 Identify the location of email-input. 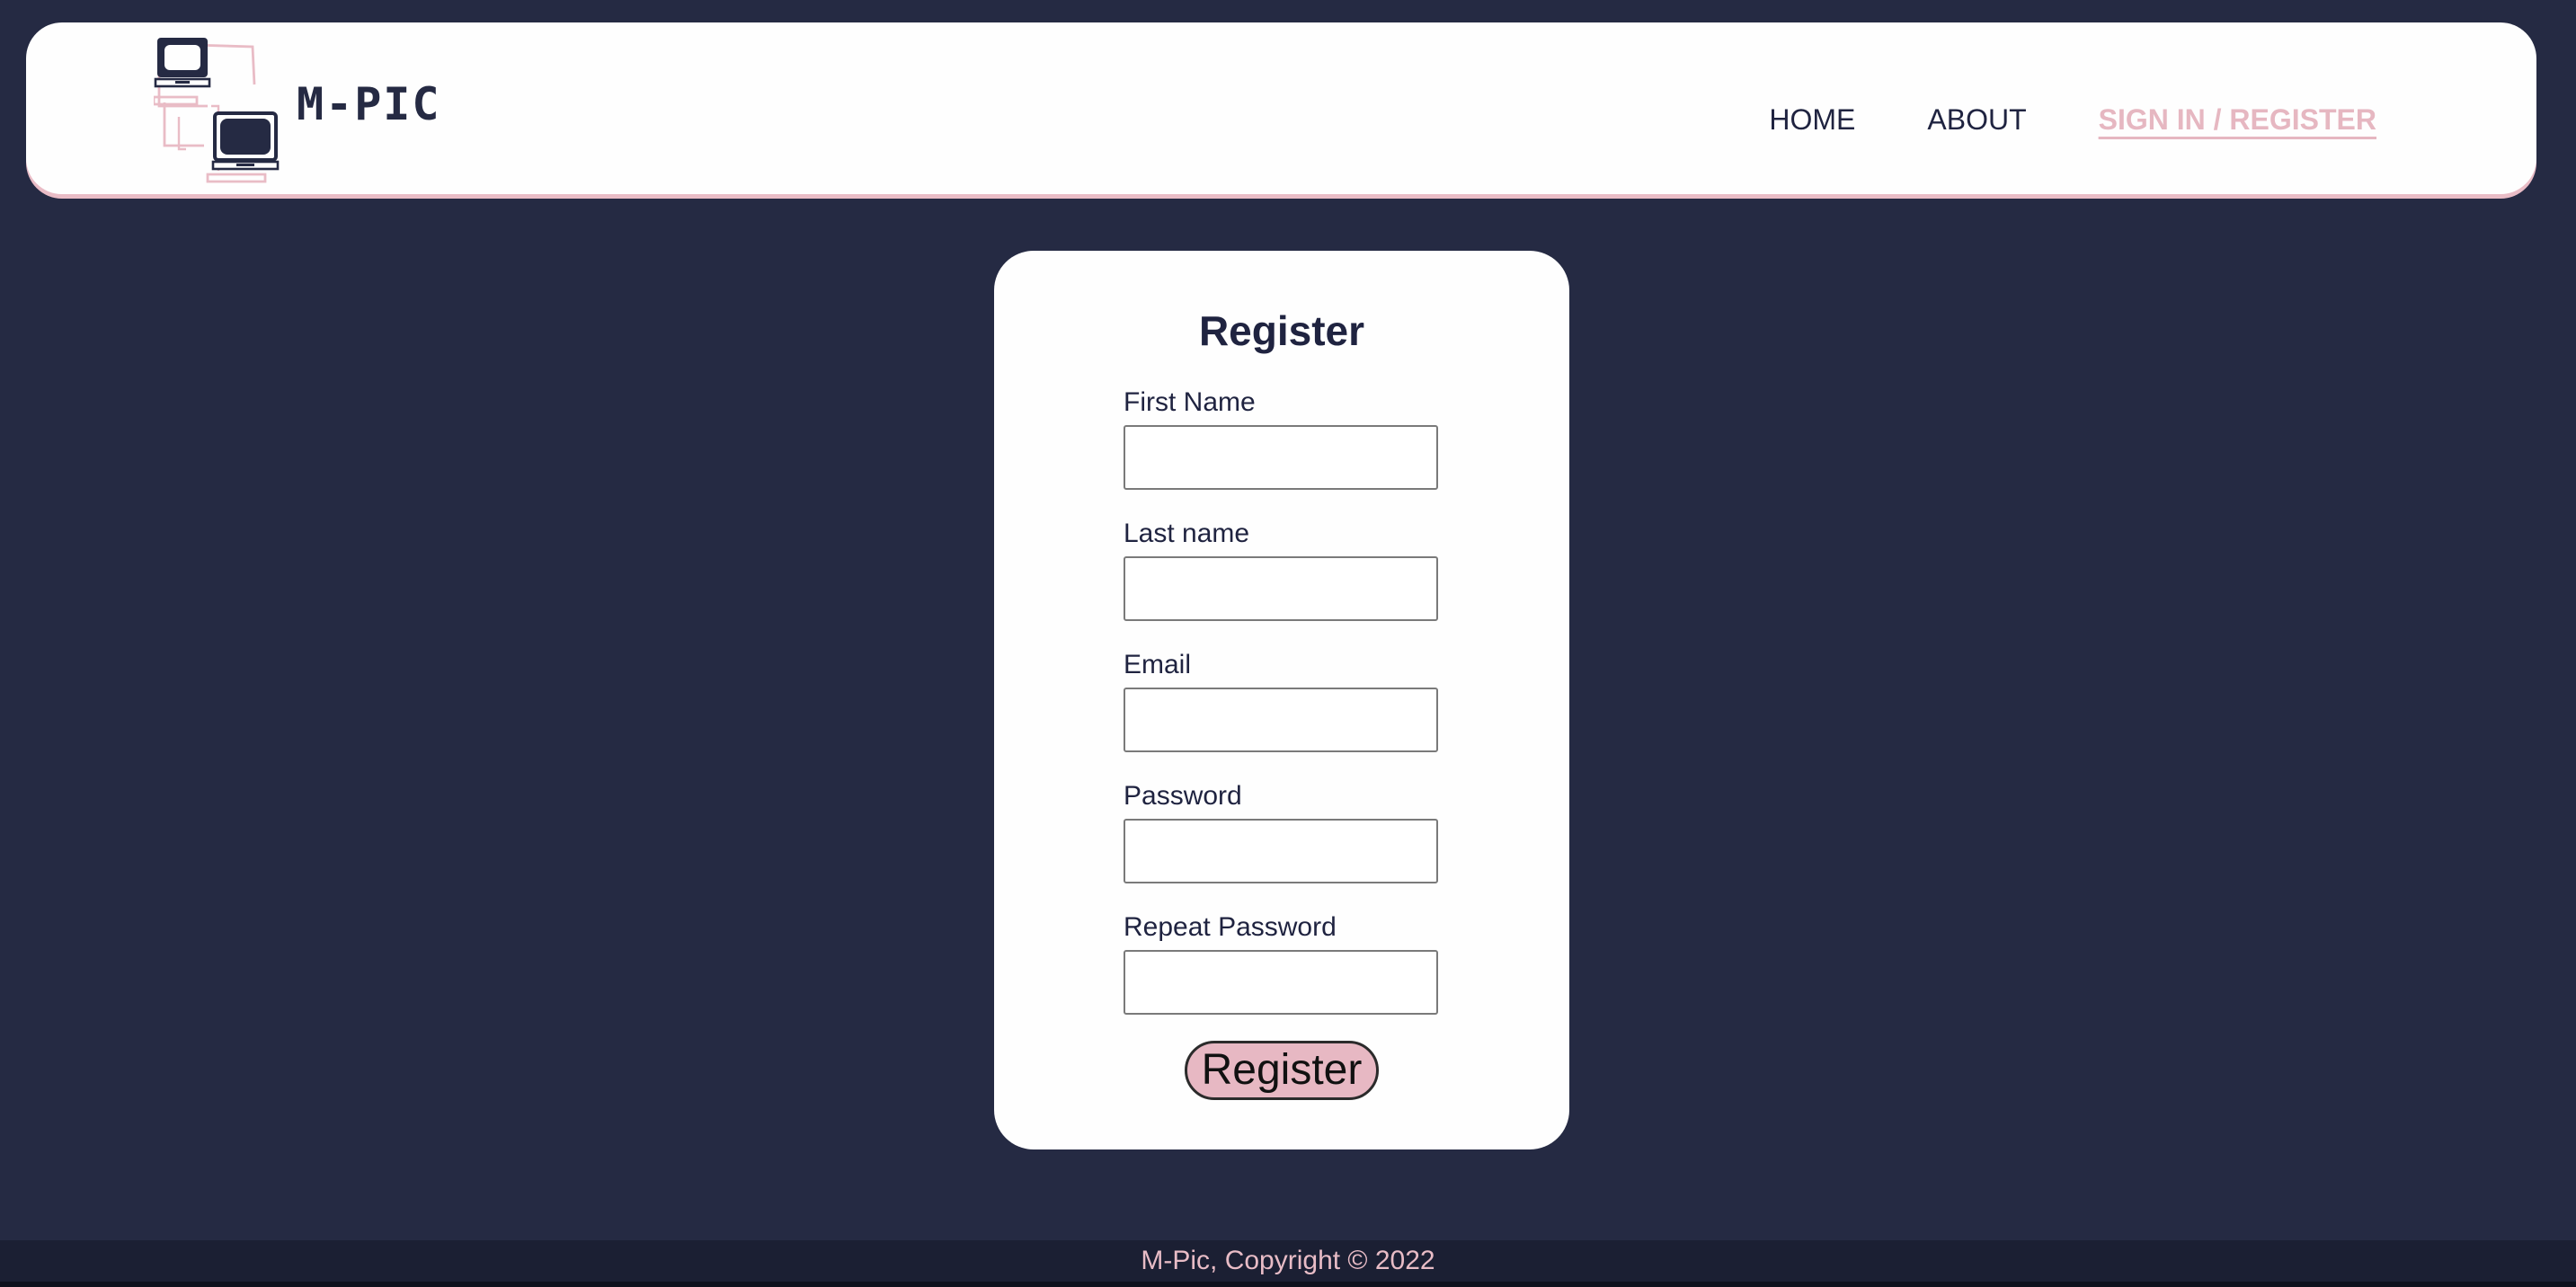
(1281, 720).